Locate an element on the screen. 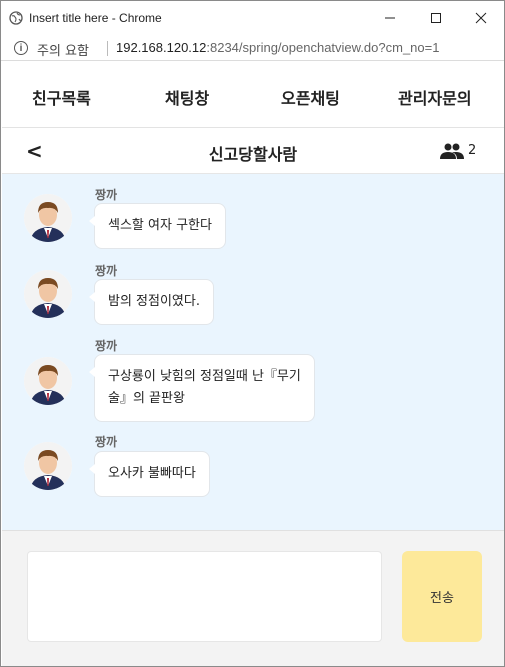 The height and width of the screenshot is (667, 505). security-warning: 주의 요함 is located at coordinates (63, 49).